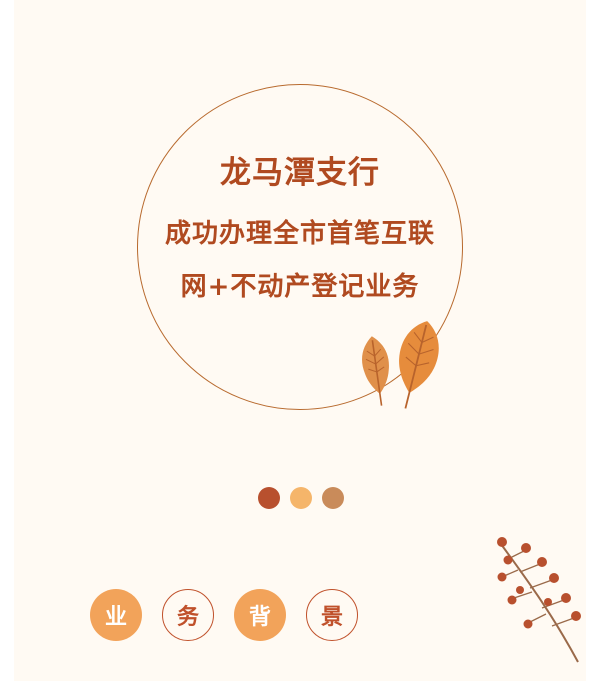 This screenshot has height=681, width=600. I want to click on autumn-leaves-icon, so click(400, 365).